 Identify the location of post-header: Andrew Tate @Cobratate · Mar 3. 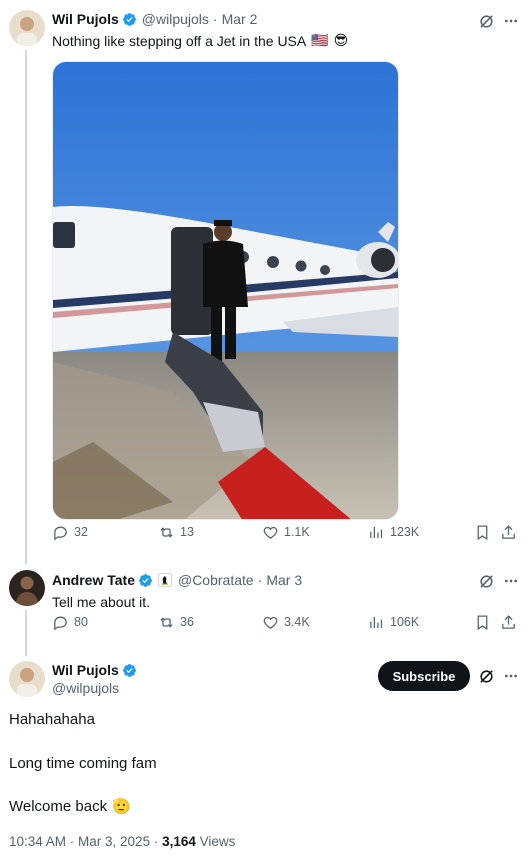
(177, 580).